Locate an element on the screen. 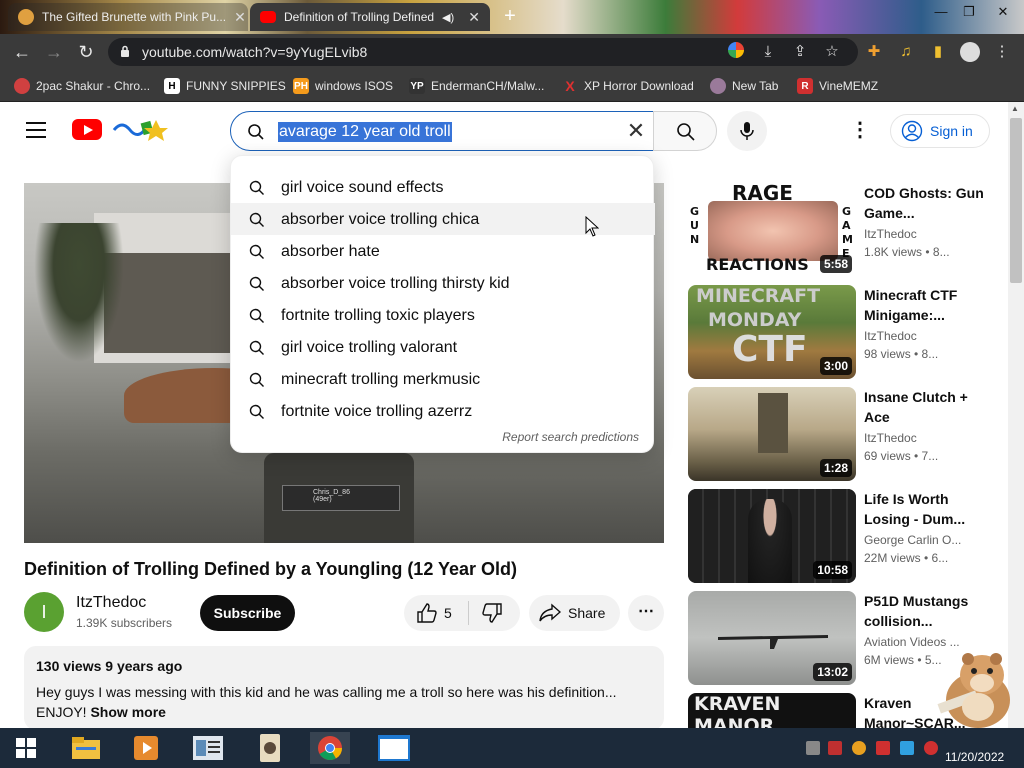 This screenshot has height=768, width=1024. new-tab-button: + is located at coordinates (510, 16).